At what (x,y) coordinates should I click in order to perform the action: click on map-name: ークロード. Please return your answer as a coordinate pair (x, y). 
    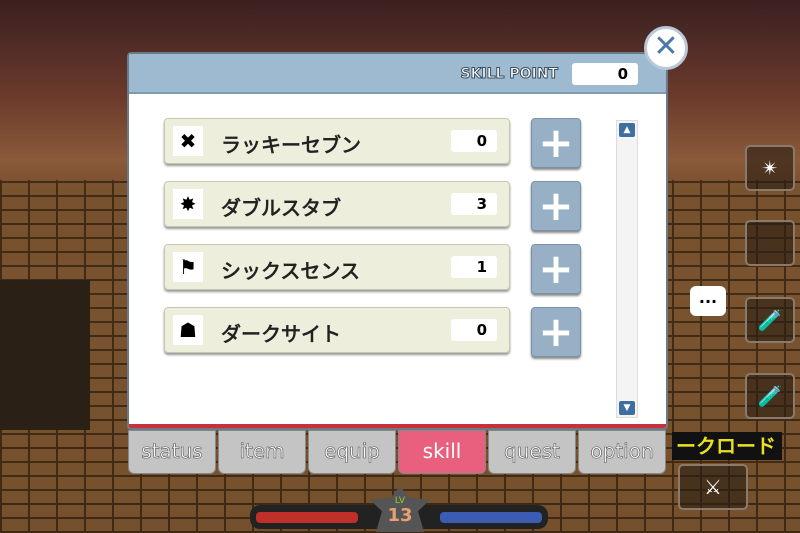
    Looking at the image, I should click on (727, 446).